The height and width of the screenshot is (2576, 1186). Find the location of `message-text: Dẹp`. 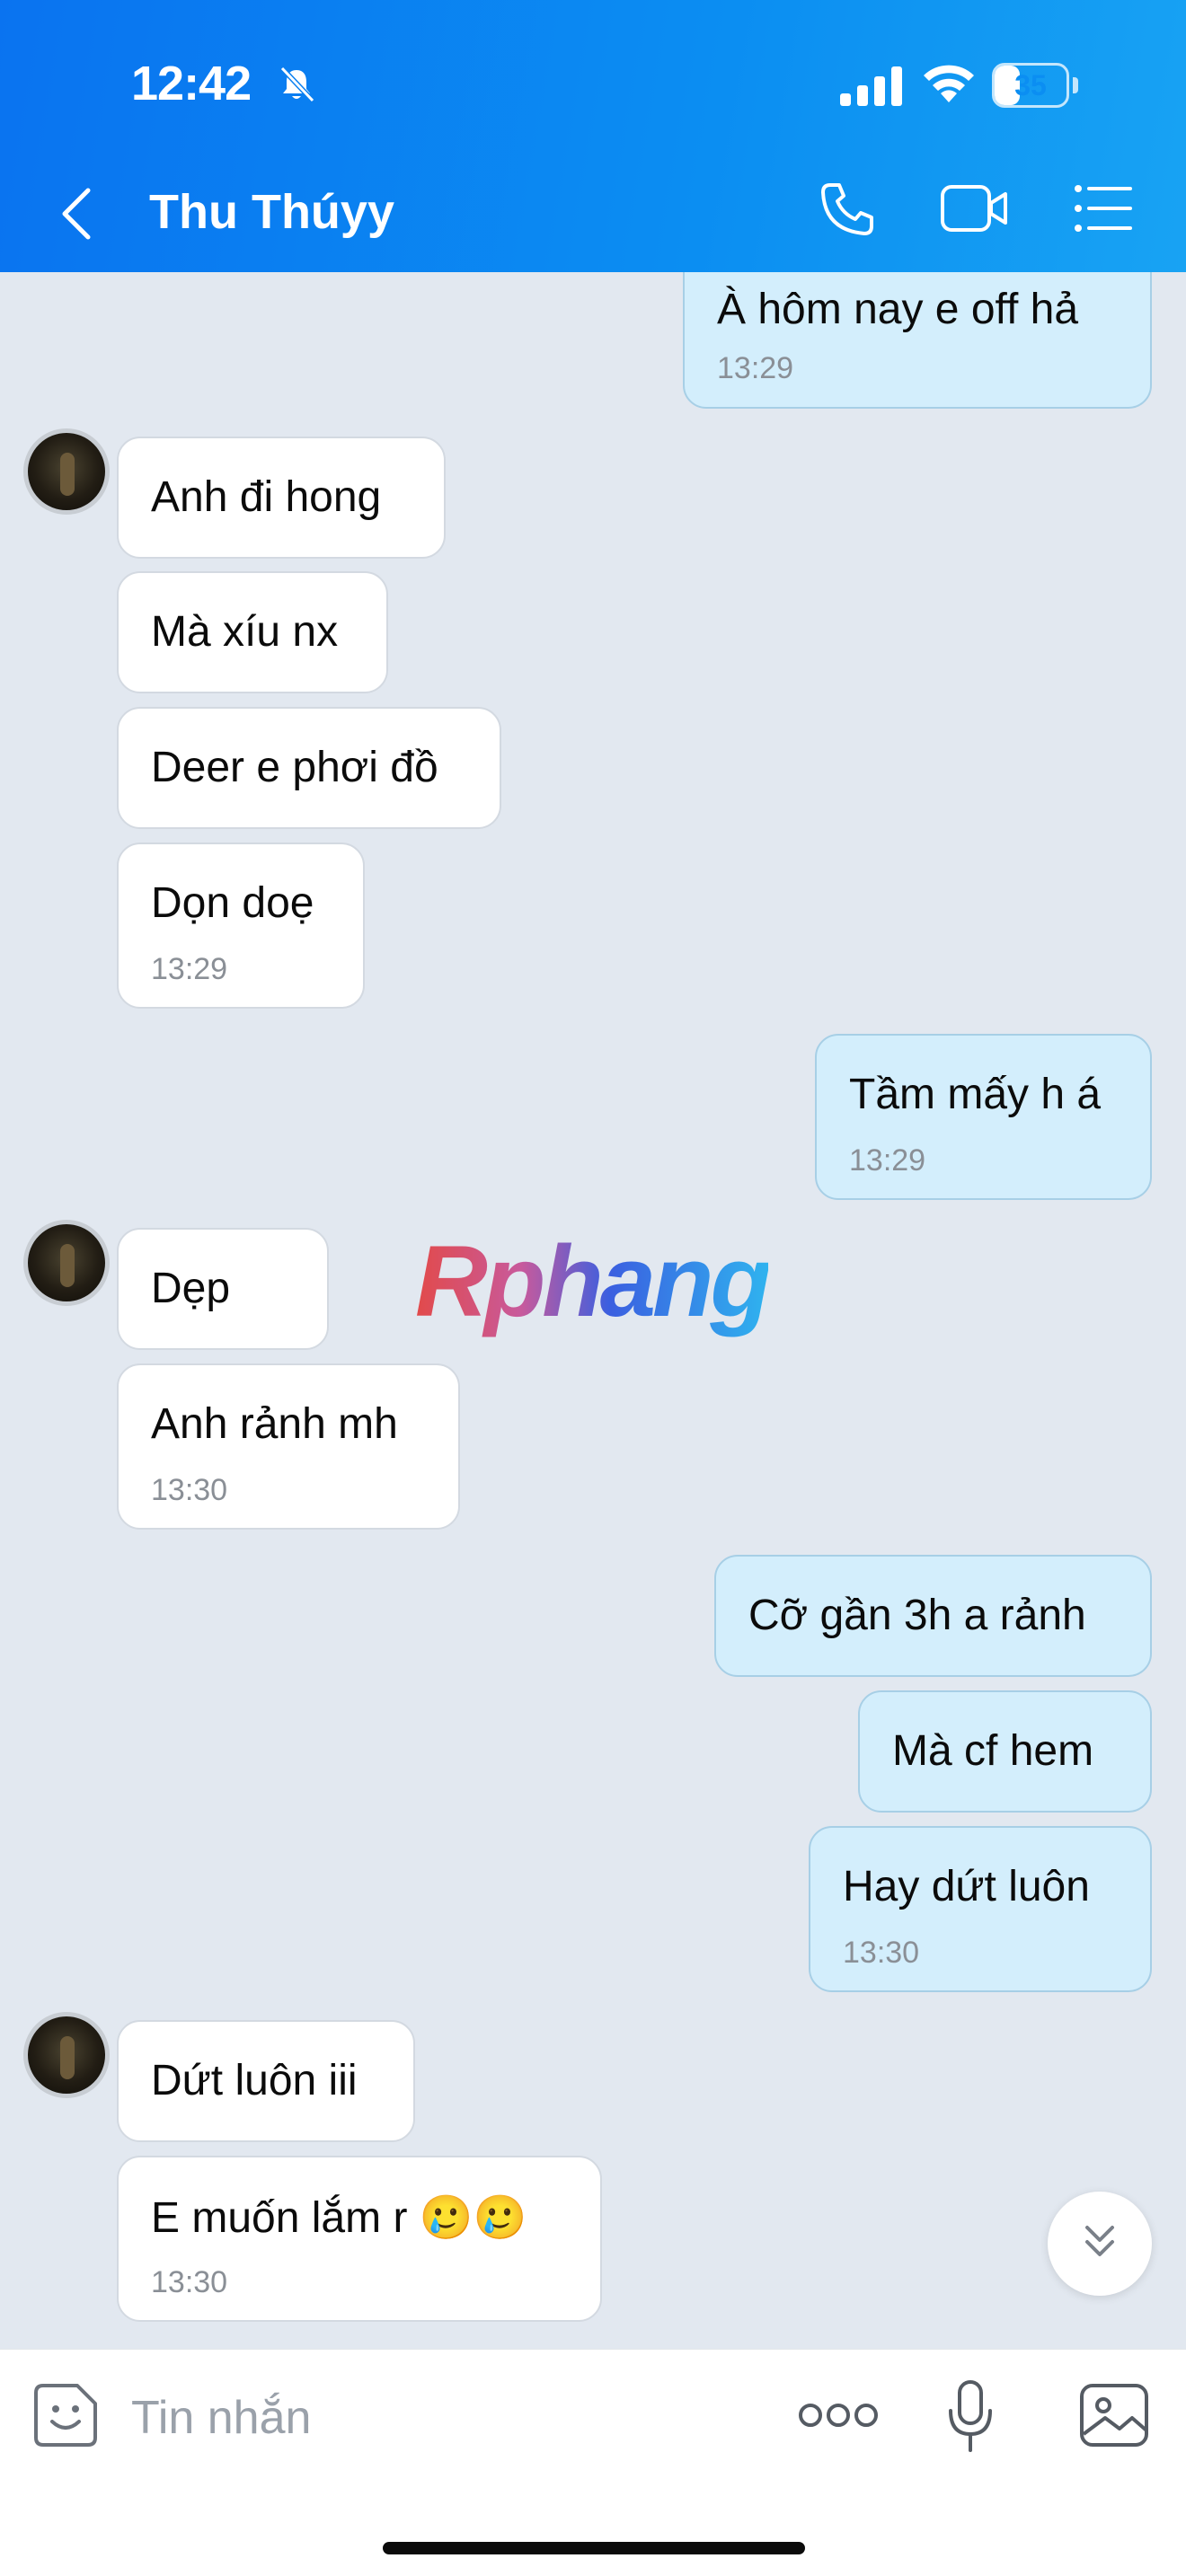

message-text: Dẹp is located at coordinates (191, 1288).